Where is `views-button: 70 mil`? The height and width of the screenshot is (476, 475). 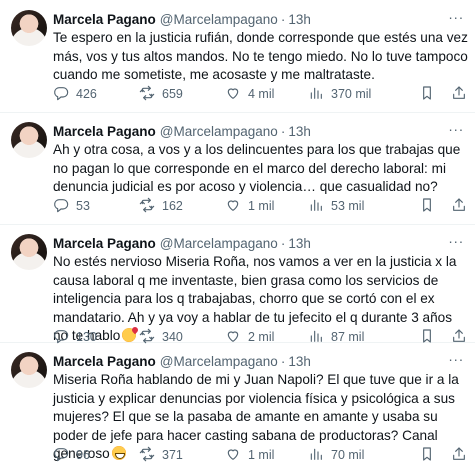
views-button: 70 mil is located at coordinates (336, 455).